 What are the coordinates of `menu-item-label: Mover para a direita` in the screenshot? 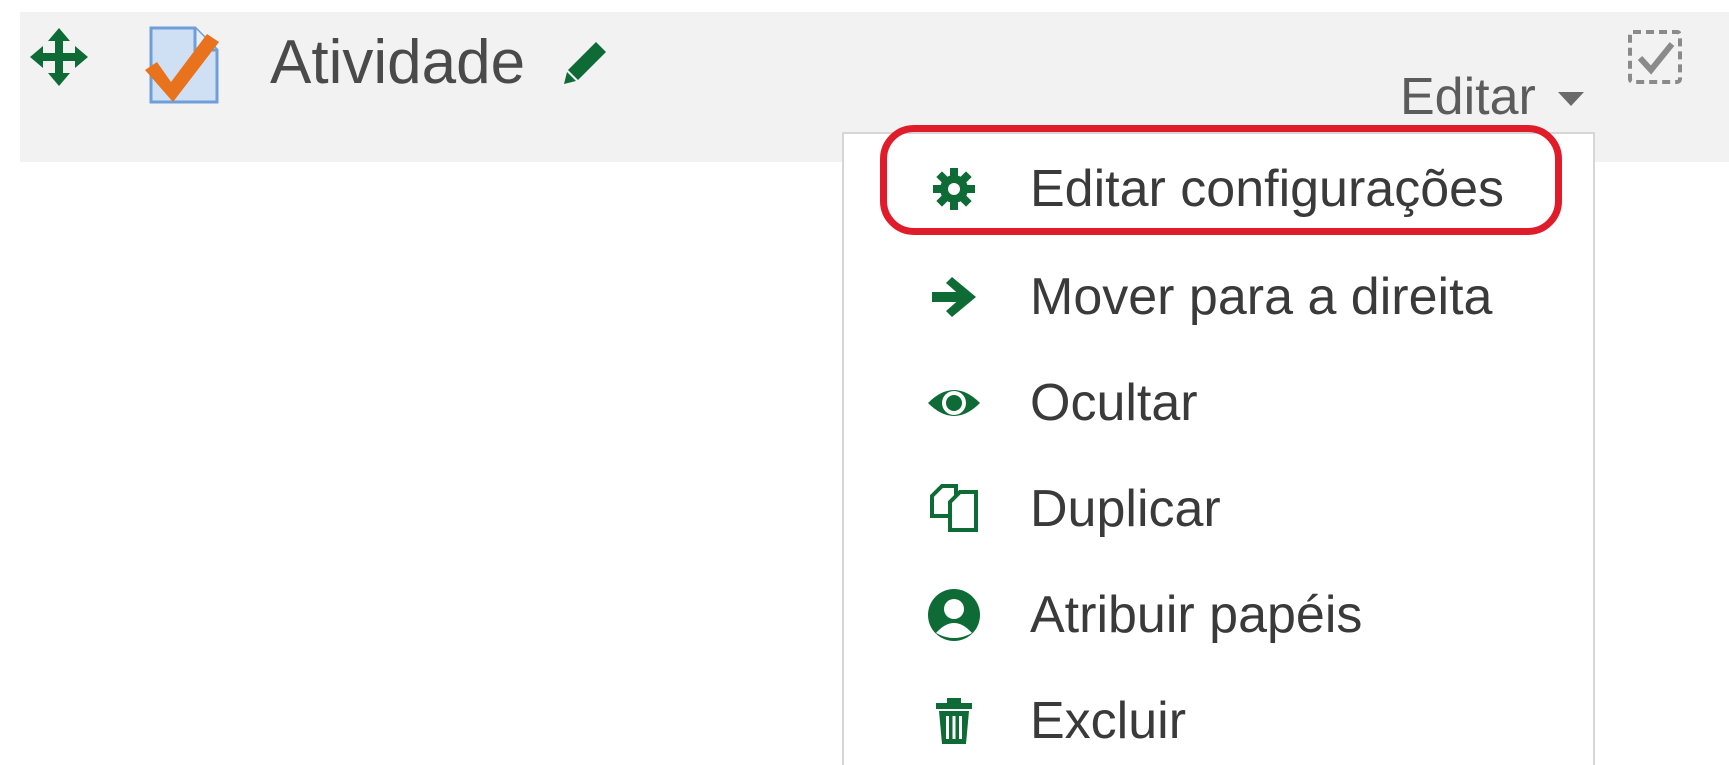 It's located at (1261, 297).